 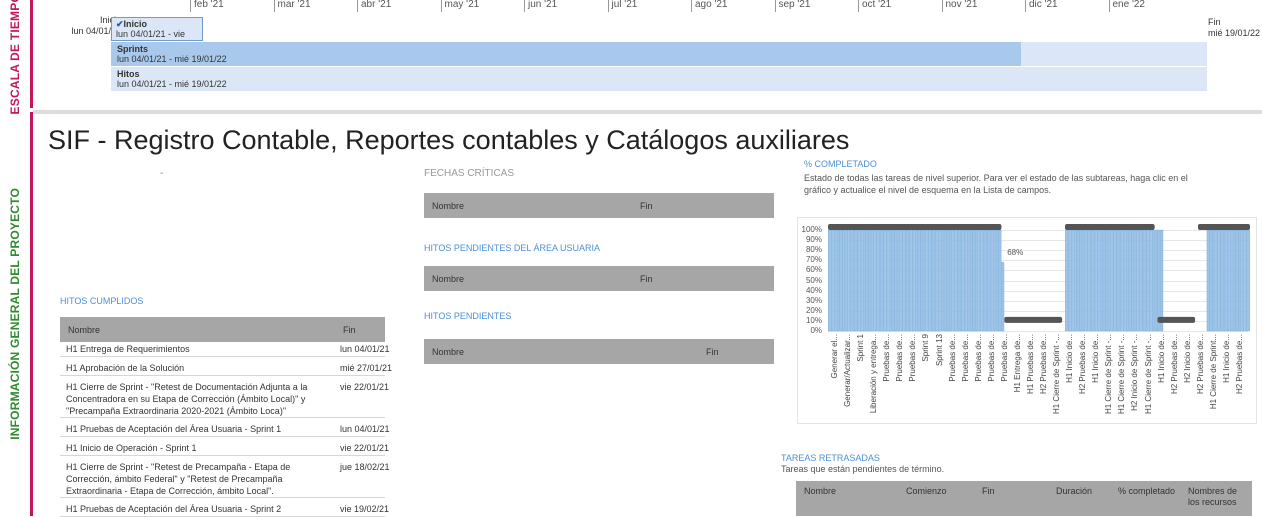 What do you see at coordinates (1015, 252) in the screenshot?
I see `chart-annotation: 68%` at bounding box center [1015, 252].